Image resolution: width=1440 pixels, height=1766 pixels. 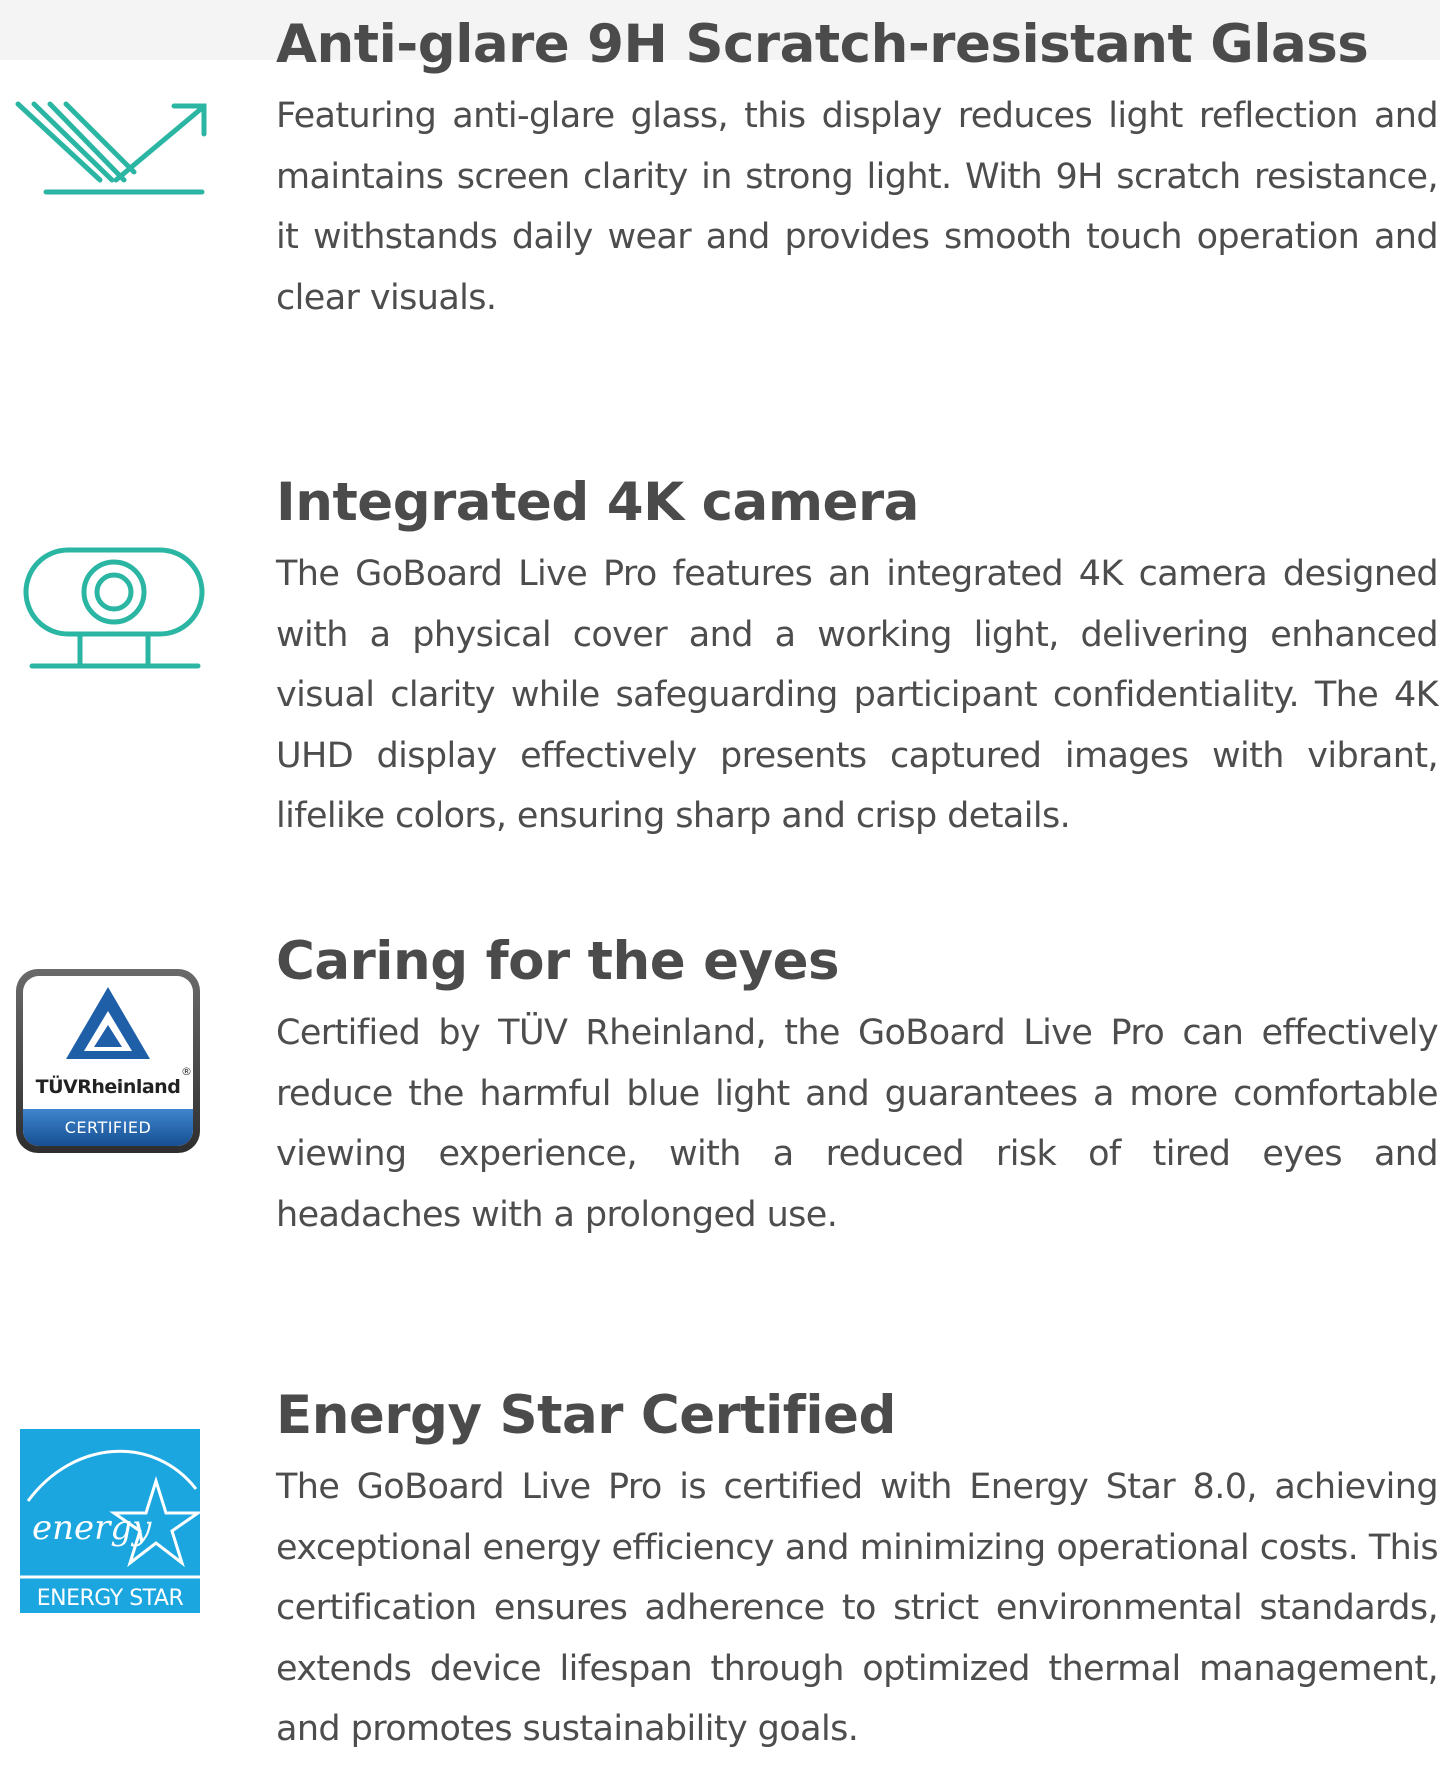 What do you see at coordinates (109, 1061) in the screenshot?
I see `tuv-rheinland-certified-logo: ® TÜVRheinland CERTIFIED` at bounding box center [109, 1061].